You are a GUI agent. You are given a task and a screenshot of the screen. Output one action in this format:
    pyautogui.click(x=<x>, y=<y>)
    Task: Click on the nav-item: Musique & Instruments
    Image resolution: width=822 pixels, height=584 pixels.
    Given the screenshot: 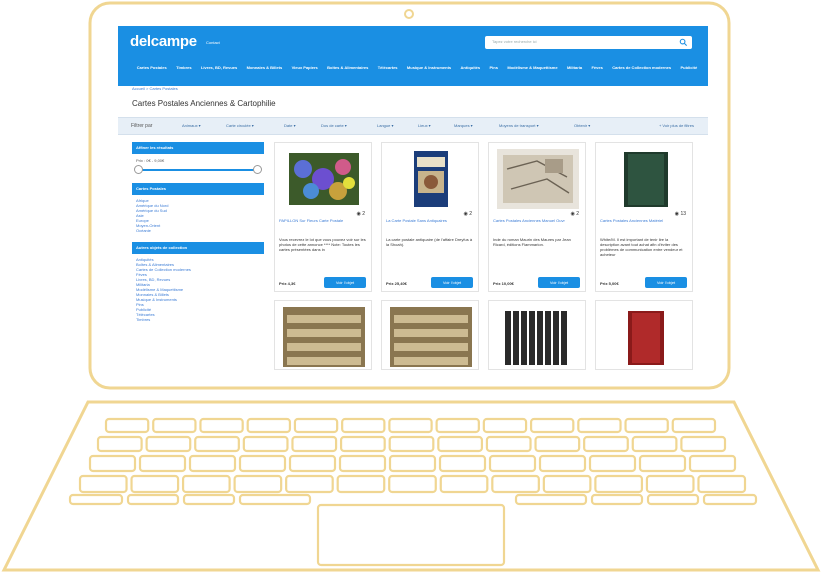 What is the action you would take?
    pyautogui.click(x=429, y=67)
    